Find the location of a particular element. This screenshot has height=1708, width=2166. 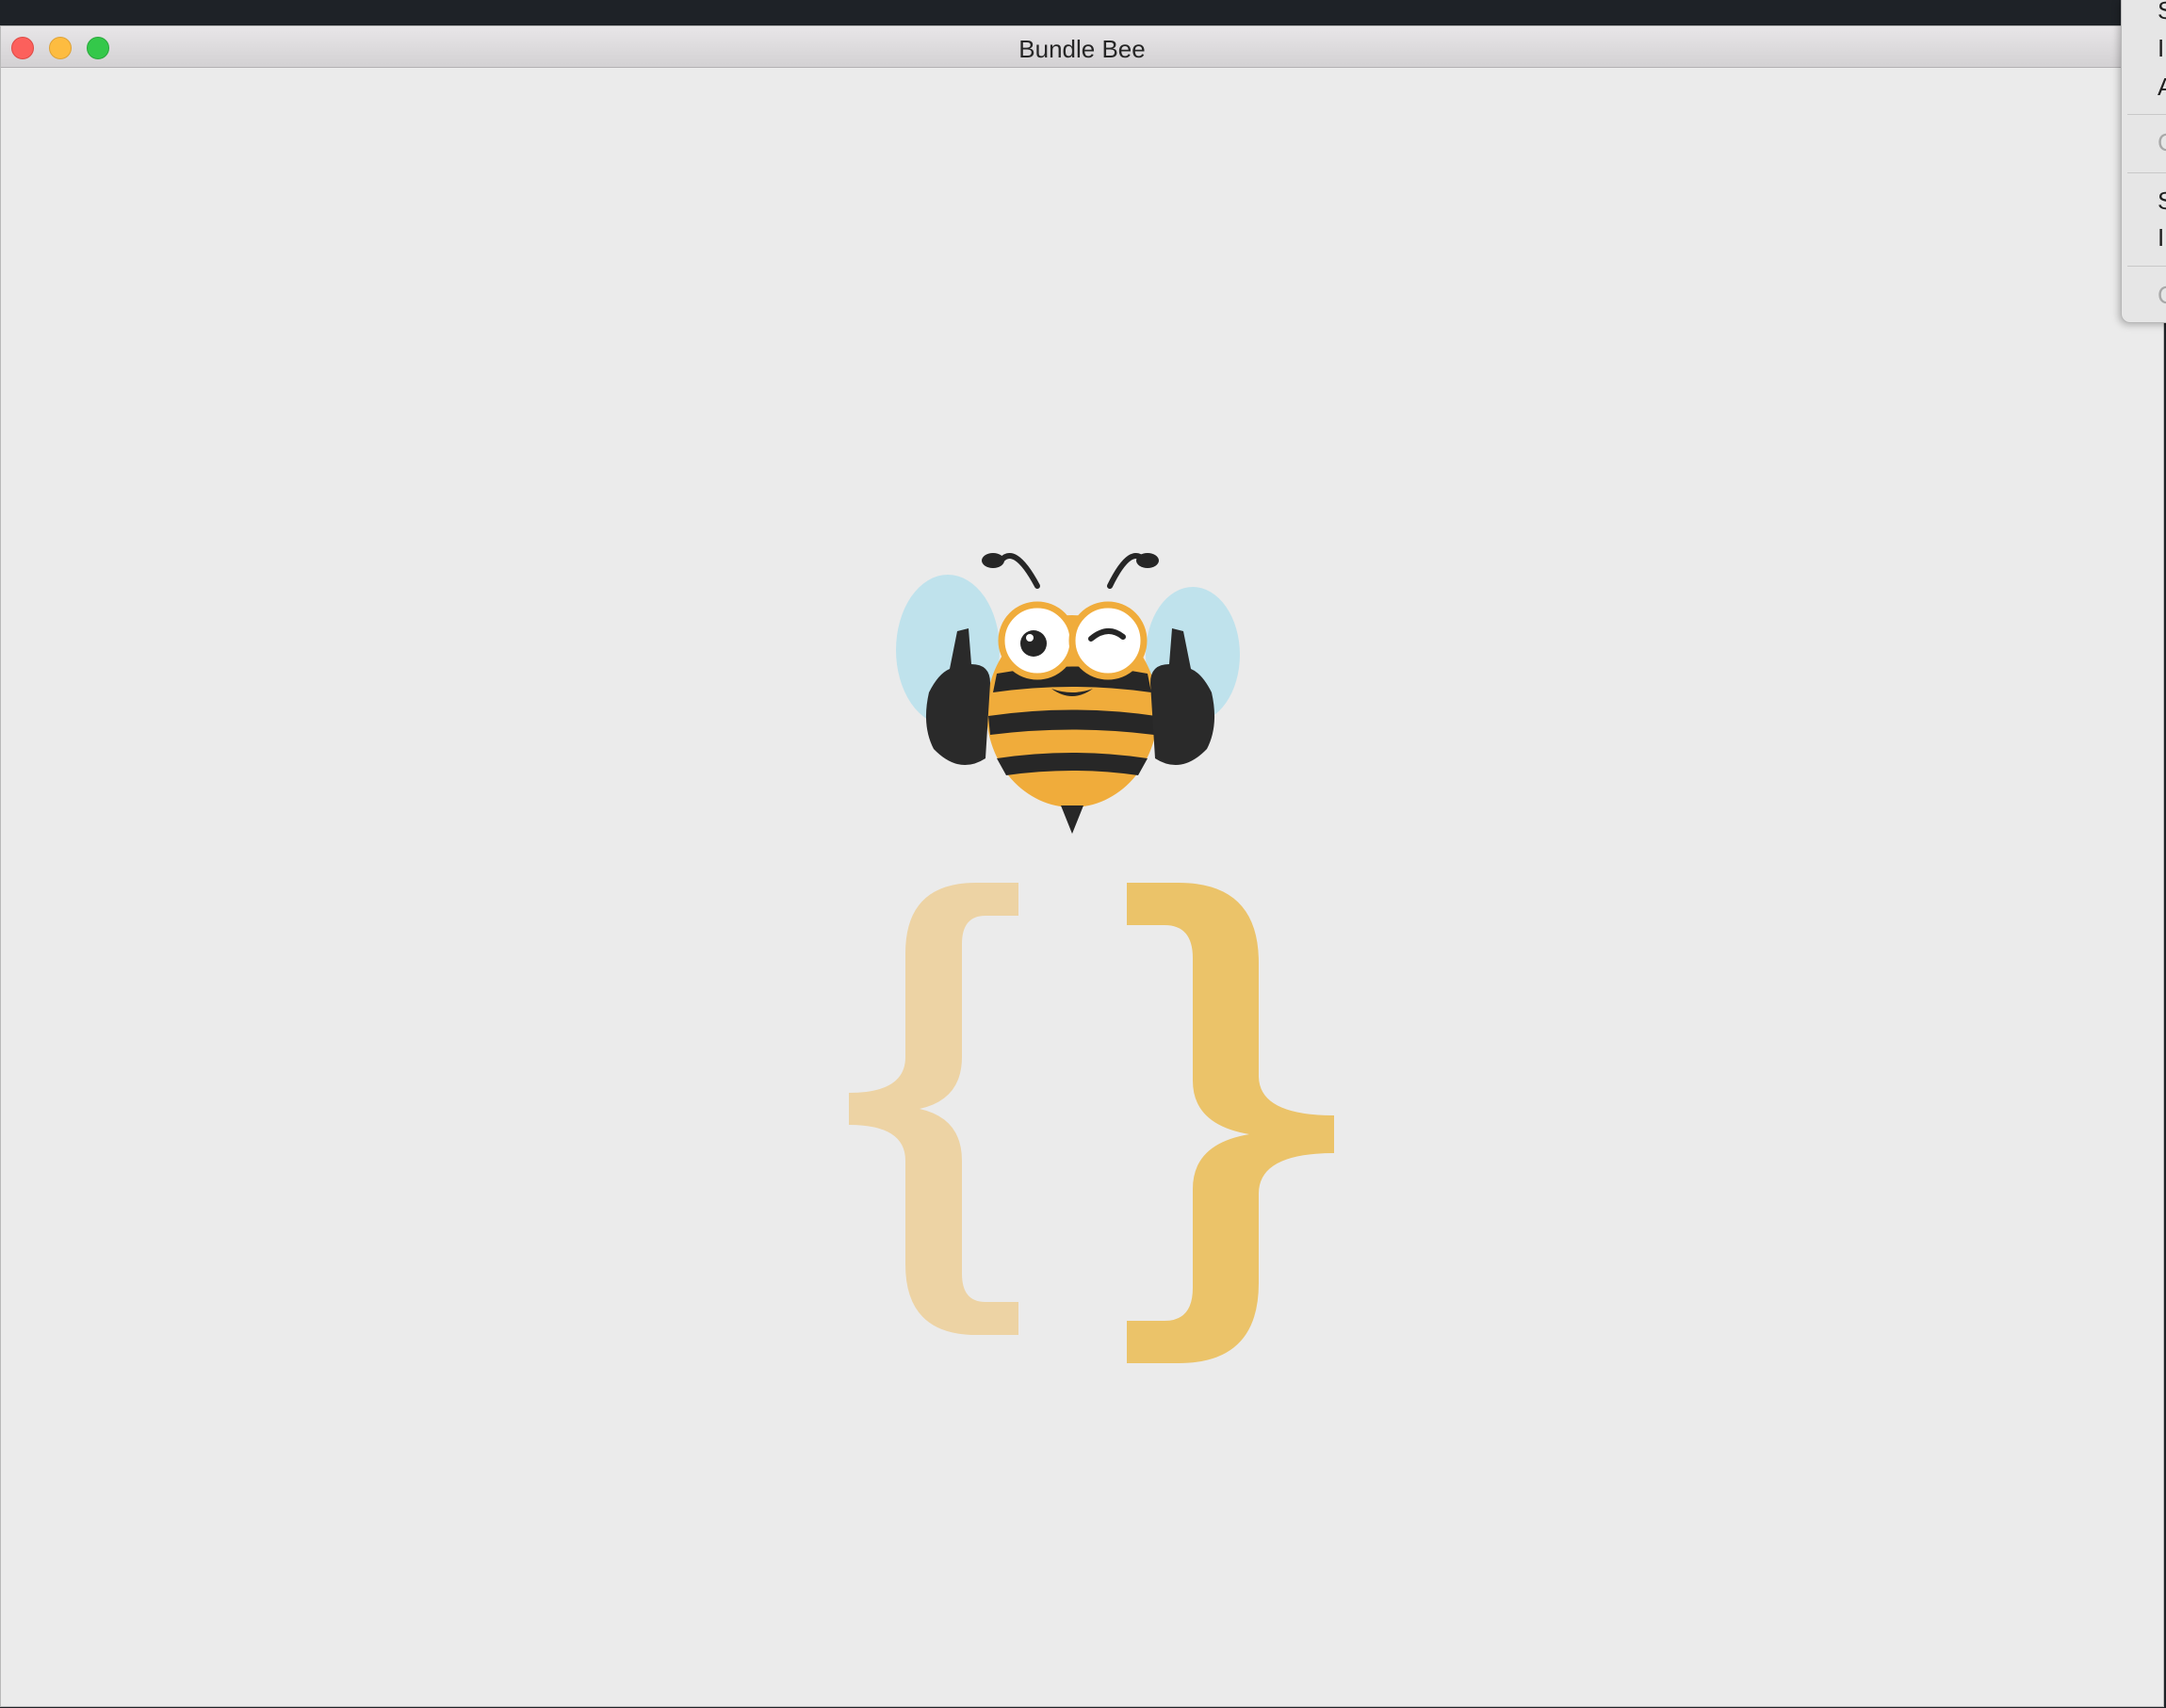

menu-item-7: C is located at coordinates (2162, 295).